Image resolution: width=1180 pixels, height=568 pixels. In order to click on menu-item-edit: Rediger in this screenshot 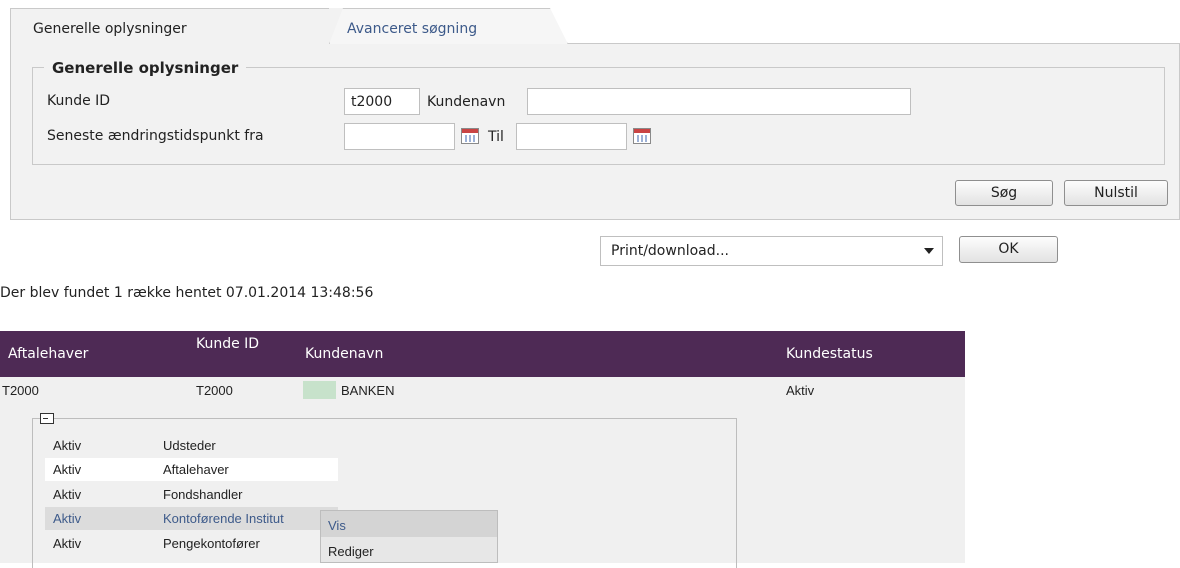, I will do `click(409, 550)`.